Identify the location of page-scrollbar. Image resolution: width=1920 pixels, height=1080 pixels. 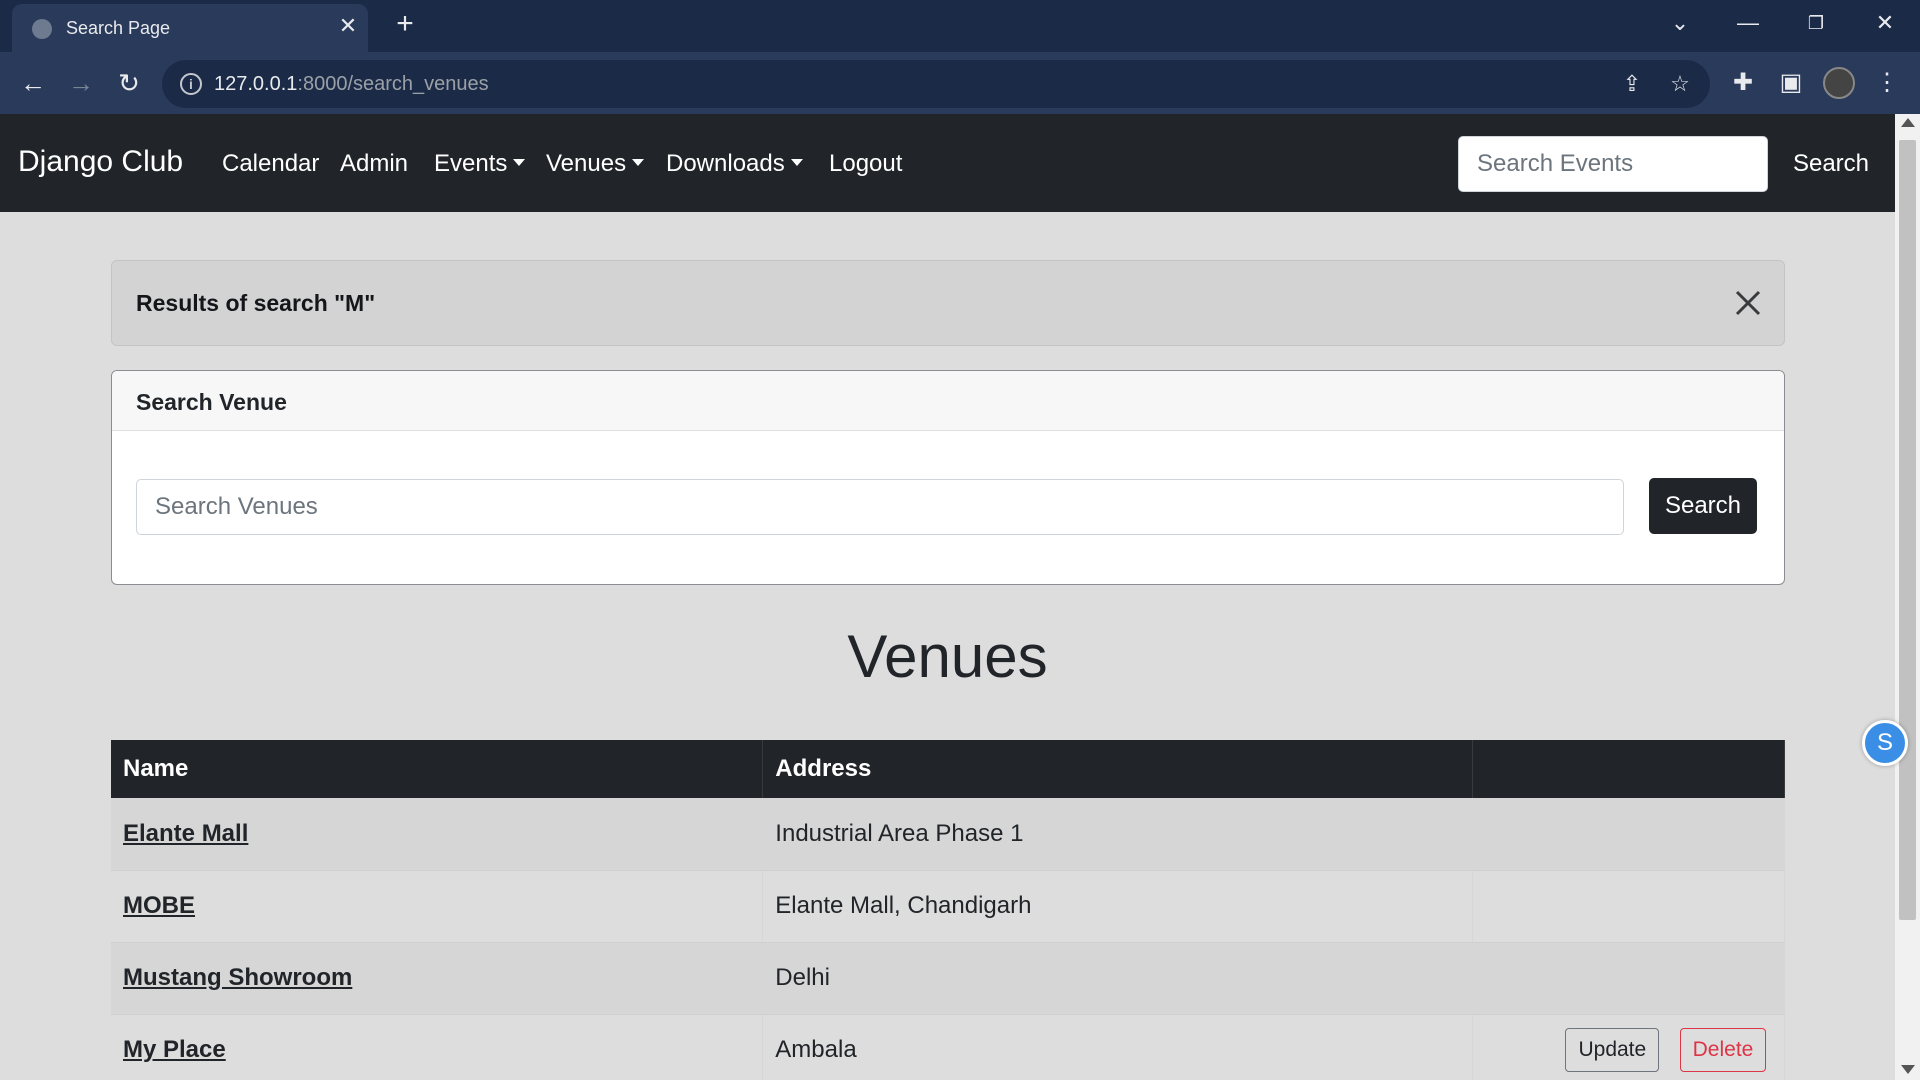
(1907, 597).